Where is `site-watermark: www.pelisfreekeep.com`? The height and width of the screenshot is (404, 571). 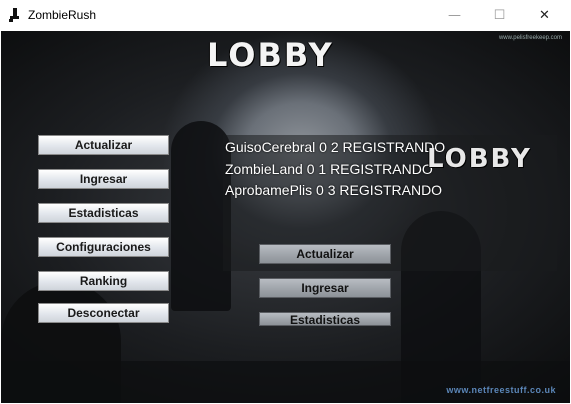
site-watermark: www.pelisfreekeep.com is located at coordinates (530, 38).